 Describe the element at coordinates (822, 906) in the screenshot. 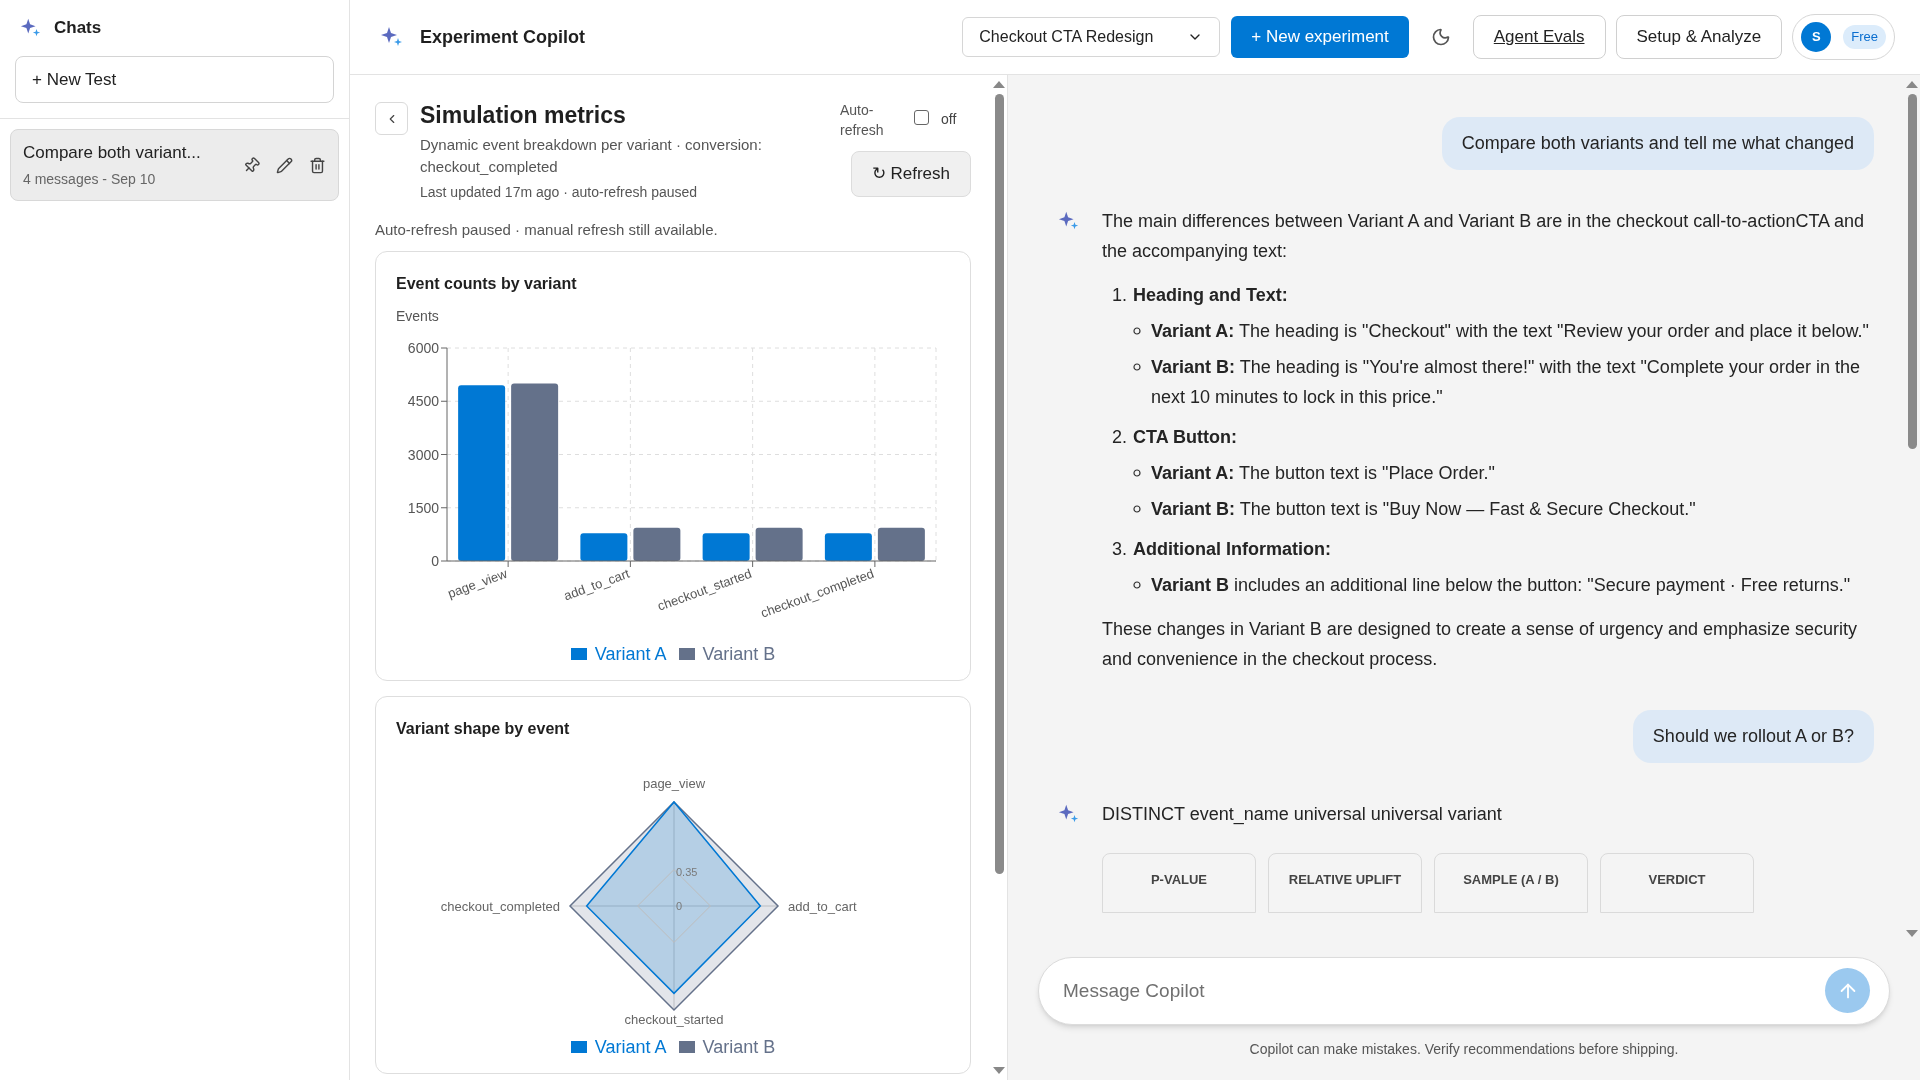

I see `axis-label: add_to_cart` at that location.